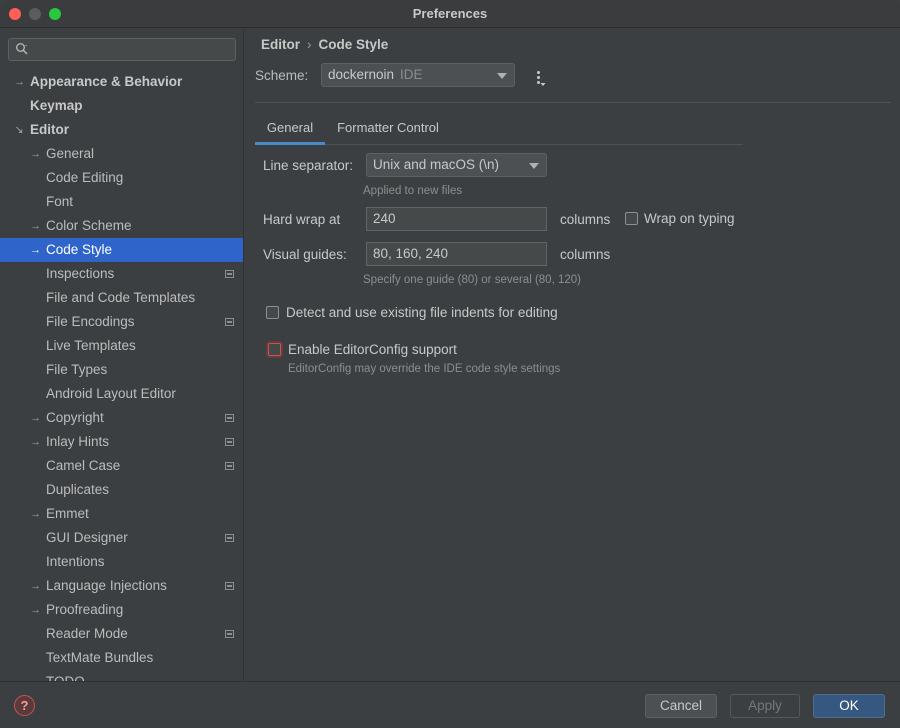 This screenshot has width=900, height=728. I want to click on sidebar-item-copyright: → Copyright, so click(121, 418).